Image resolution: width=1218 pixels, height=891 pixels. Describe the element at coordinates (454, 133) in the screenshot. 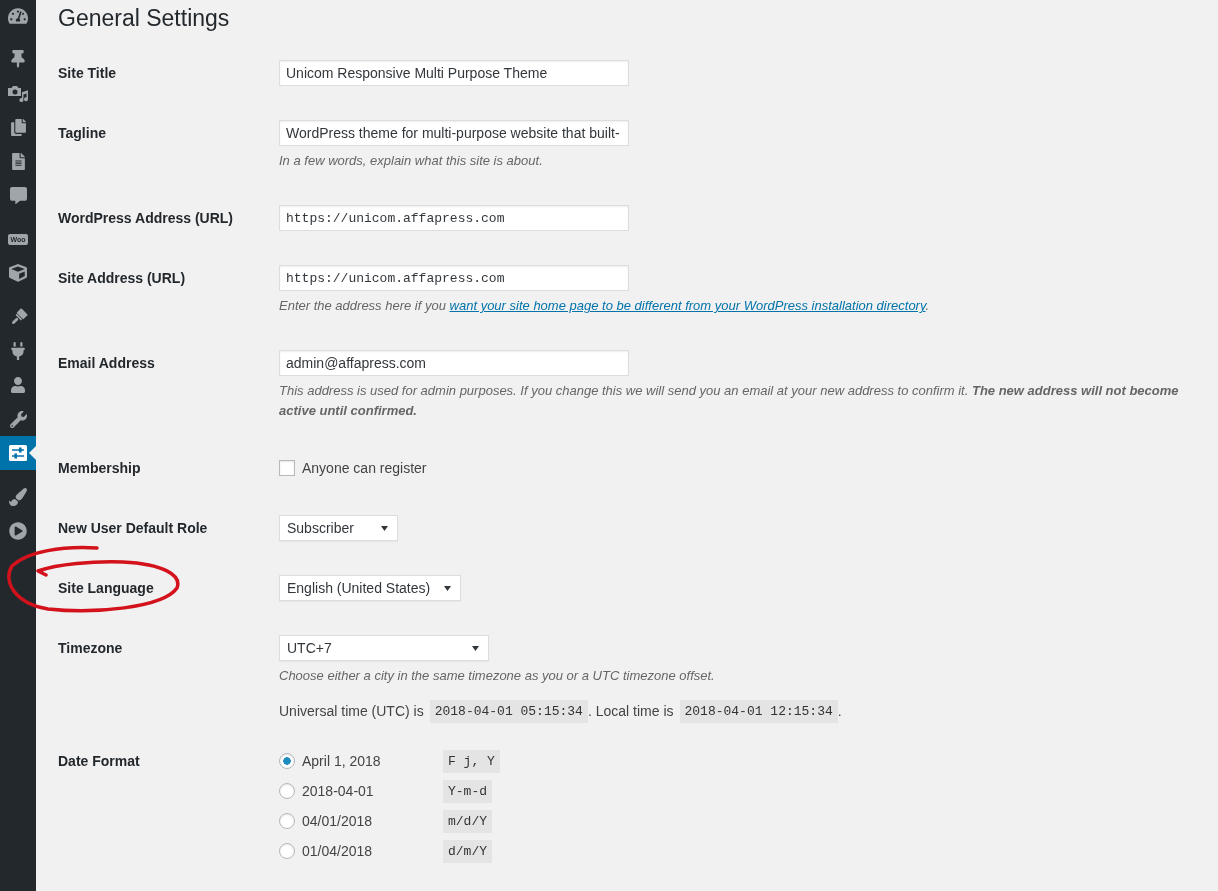

I see `input-field: WordPress theme for multi-purpose website that built-` at that location.